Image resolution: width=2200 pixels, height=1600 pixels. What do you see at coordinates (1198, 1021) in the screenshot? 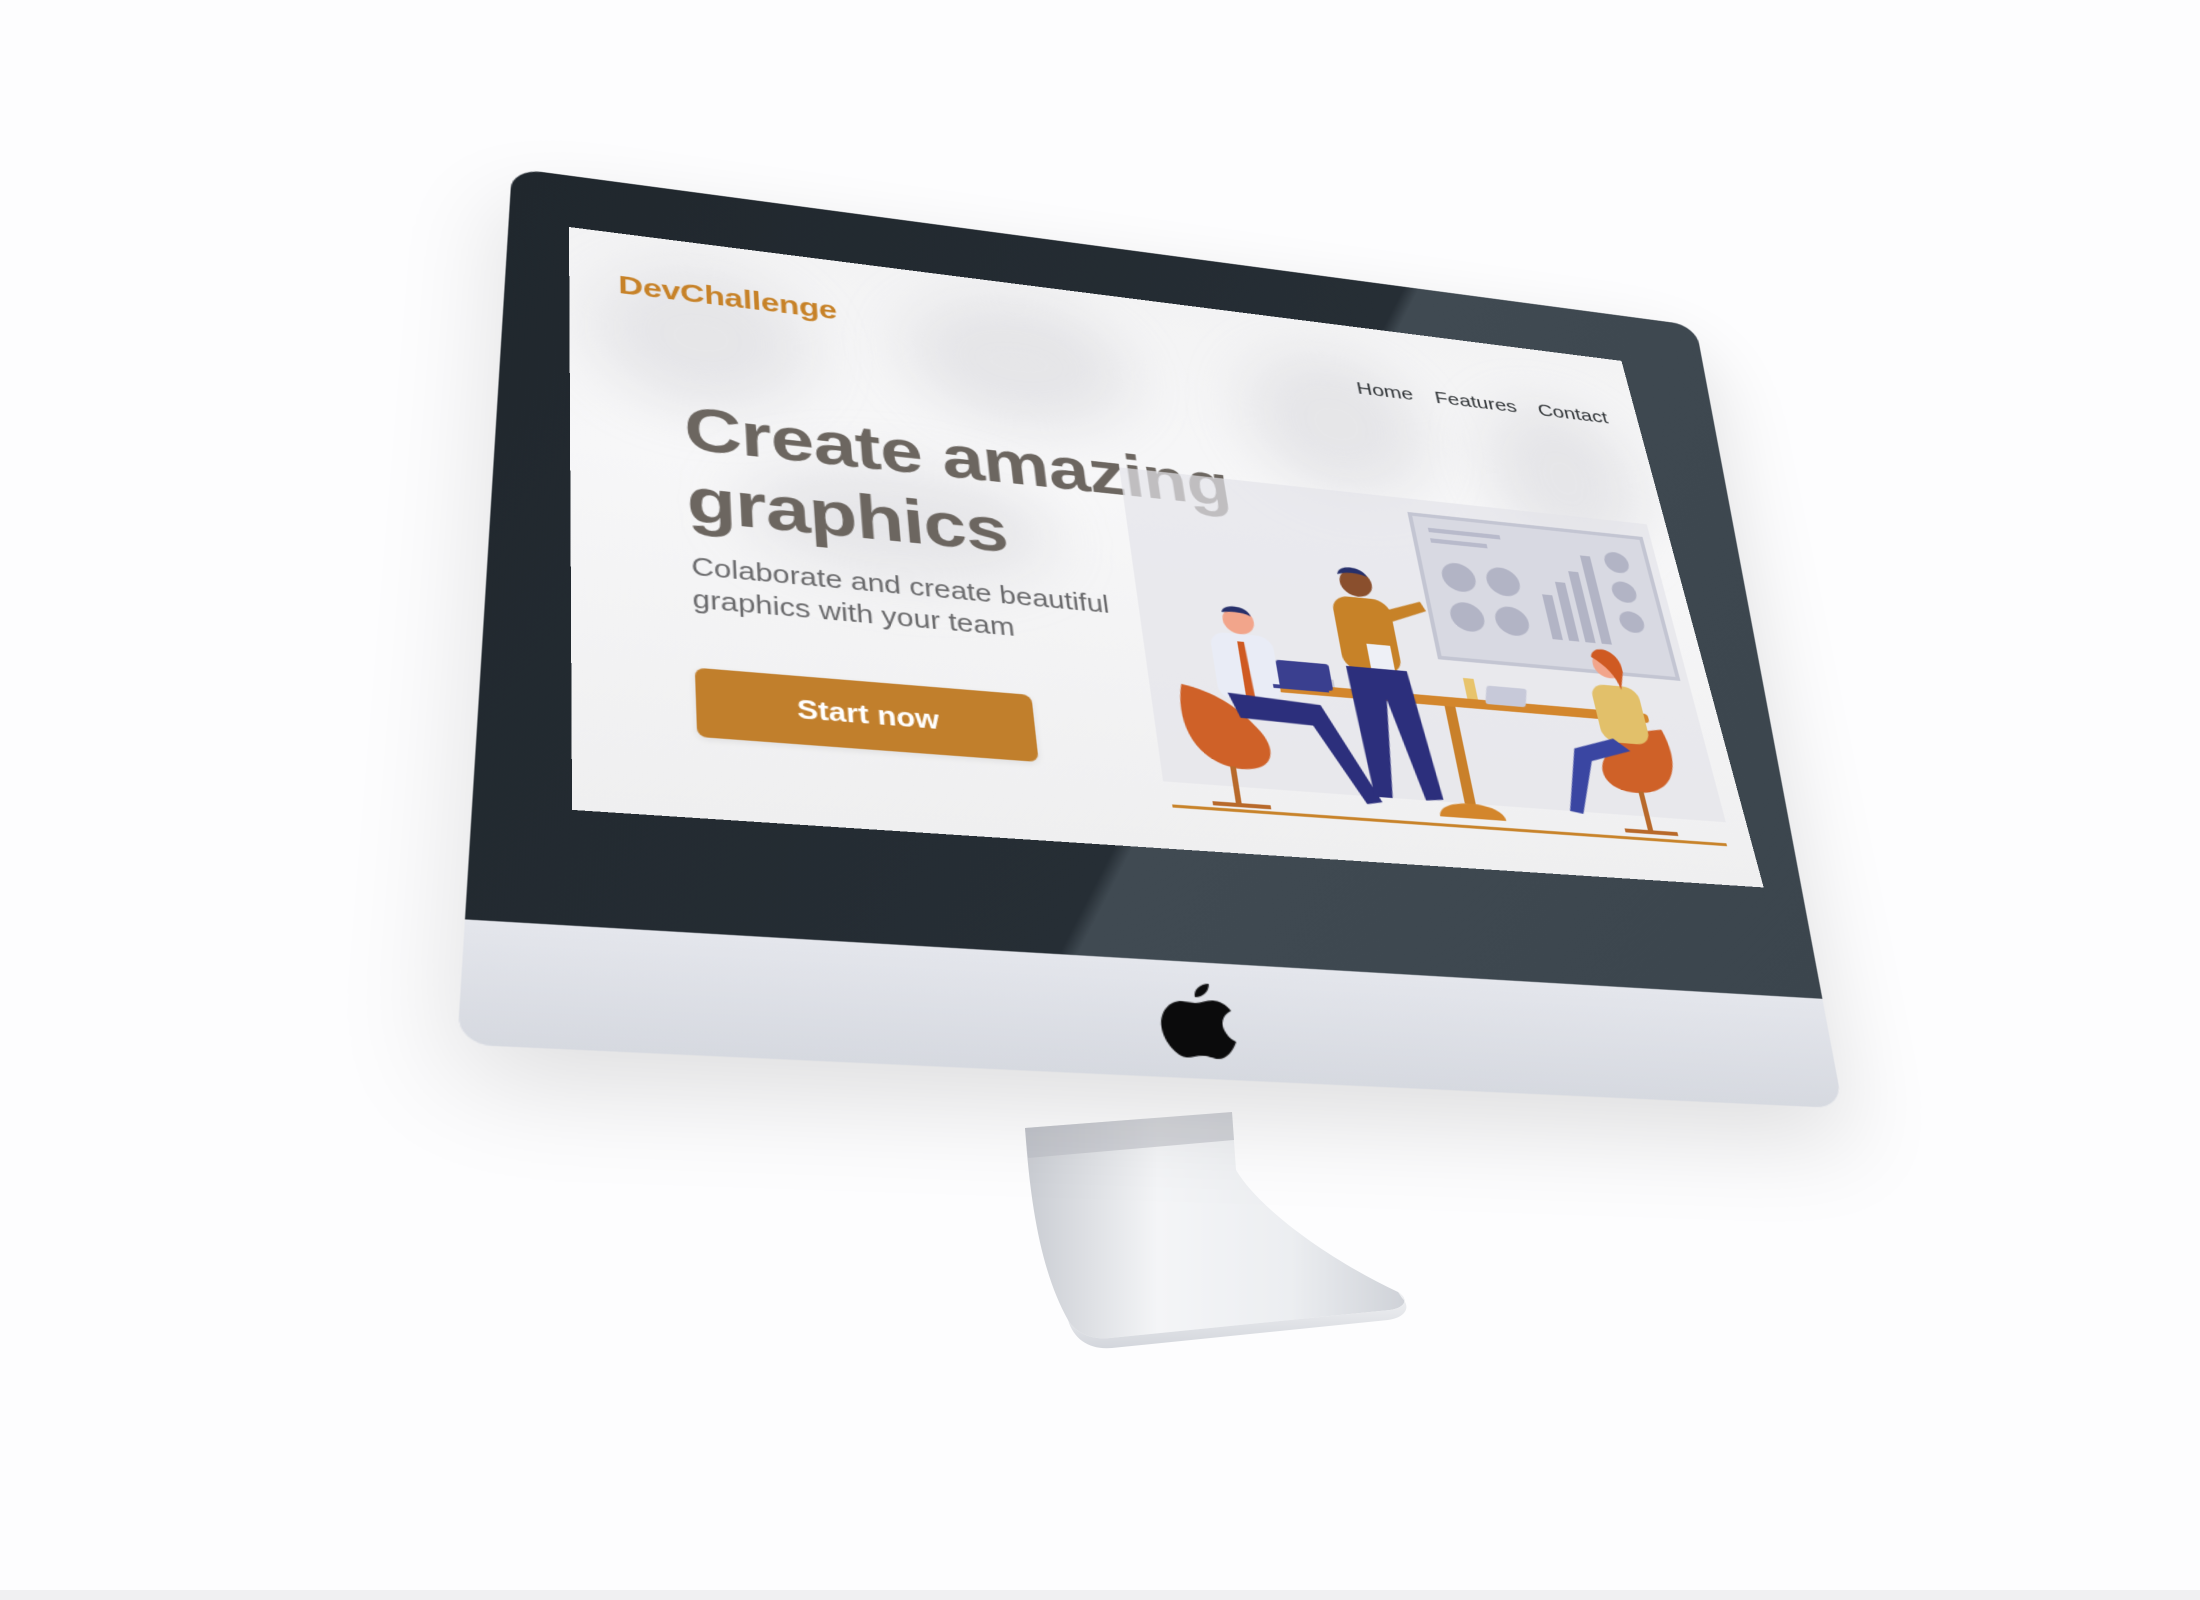
I see `apple-icon` at bounding box center [1198, 1021].